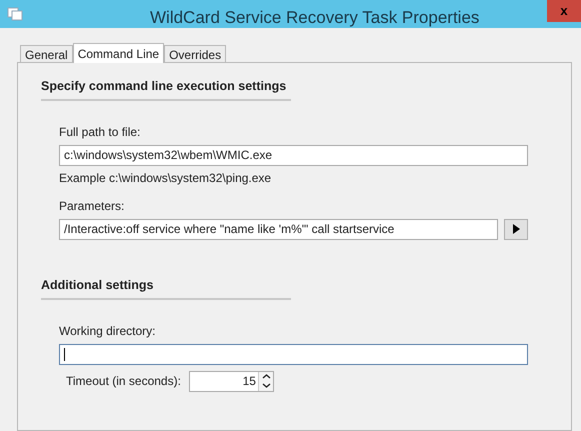 The width and height of the screenshot is (581, 431). Describe the element at coordinates (123, 381) in the screenshot. I see `field-label: Timeout (in seconds):` at that location.